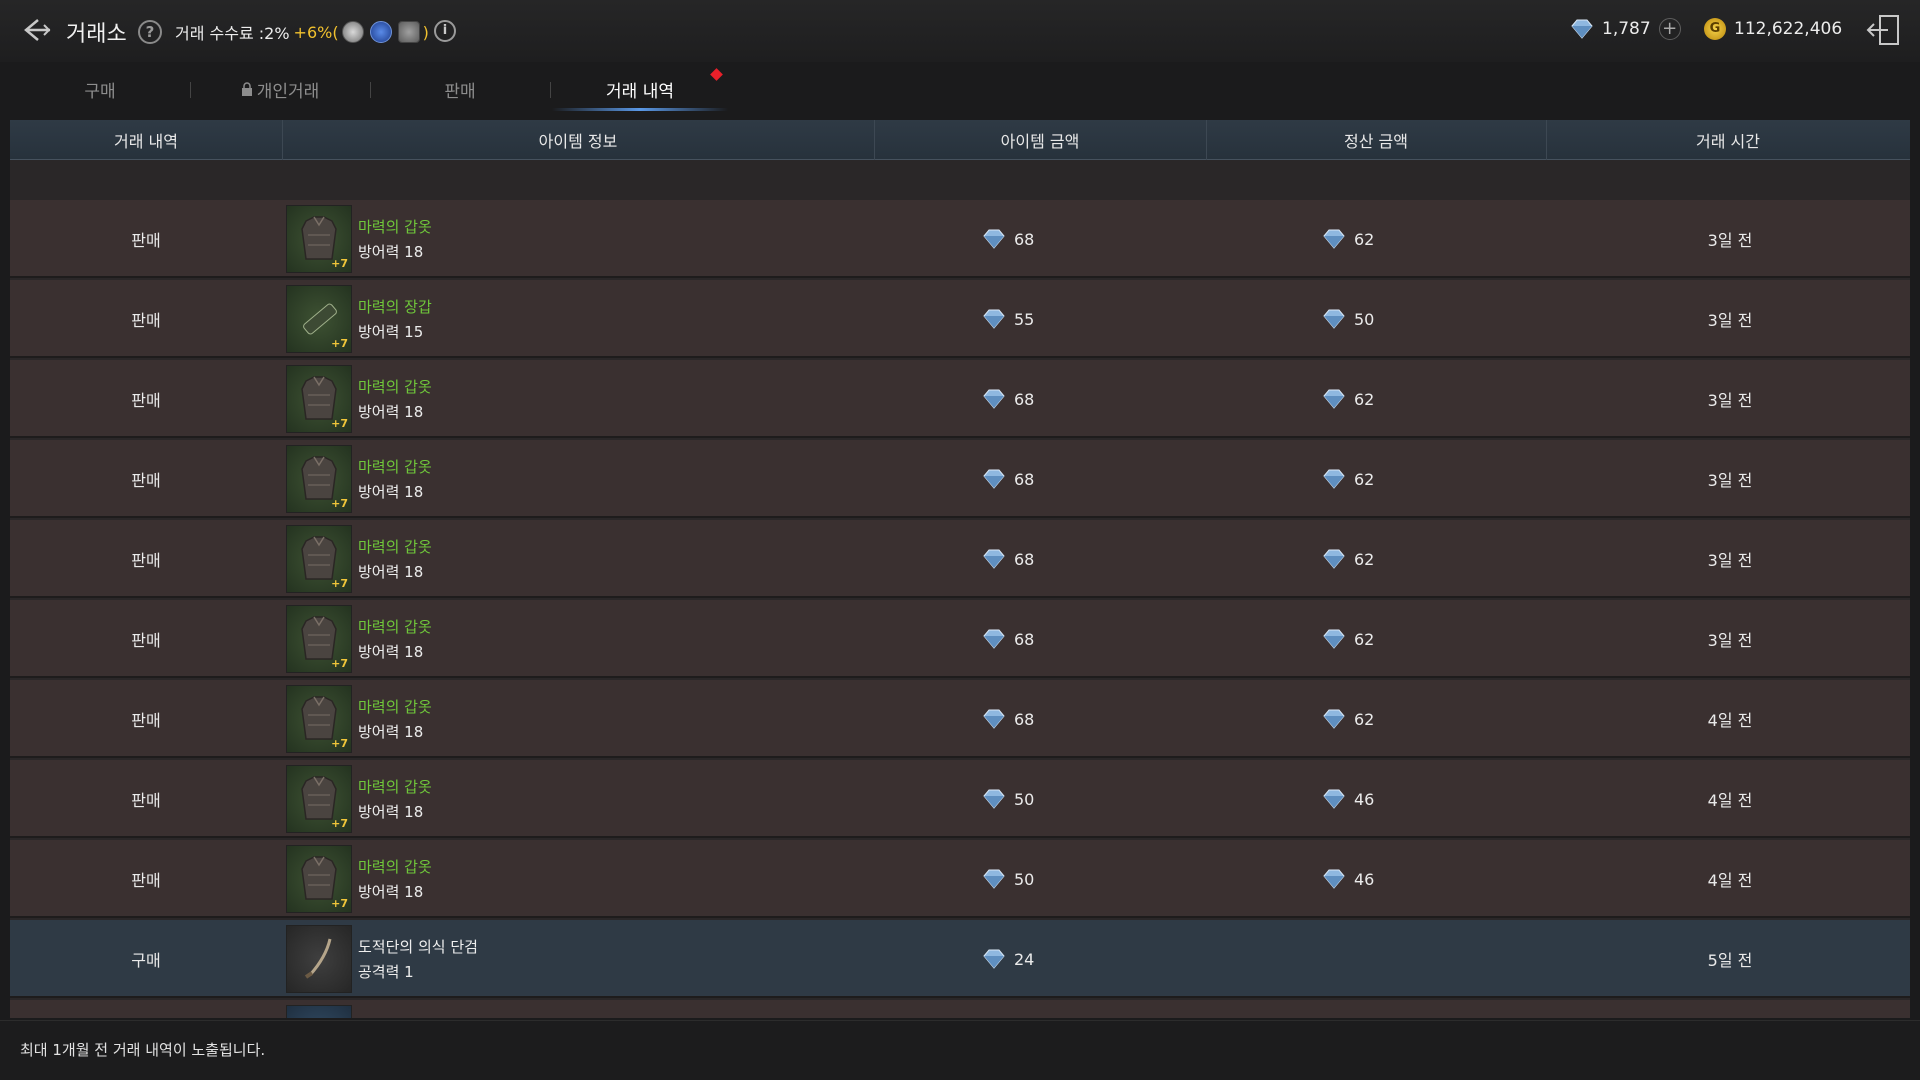 Image resolution: width=1920 pixels, height=1080 pixels. Describe the element at coordinates (319, 1011) in the screenshot. I see `item-thumbnail` at that location.